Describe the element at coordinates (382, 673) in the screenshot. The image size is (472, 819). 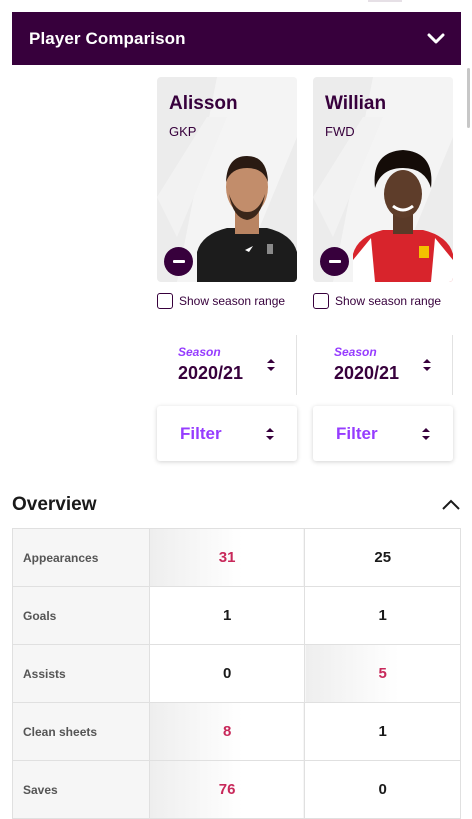
I see `stat-value-p2: 5` at that location.